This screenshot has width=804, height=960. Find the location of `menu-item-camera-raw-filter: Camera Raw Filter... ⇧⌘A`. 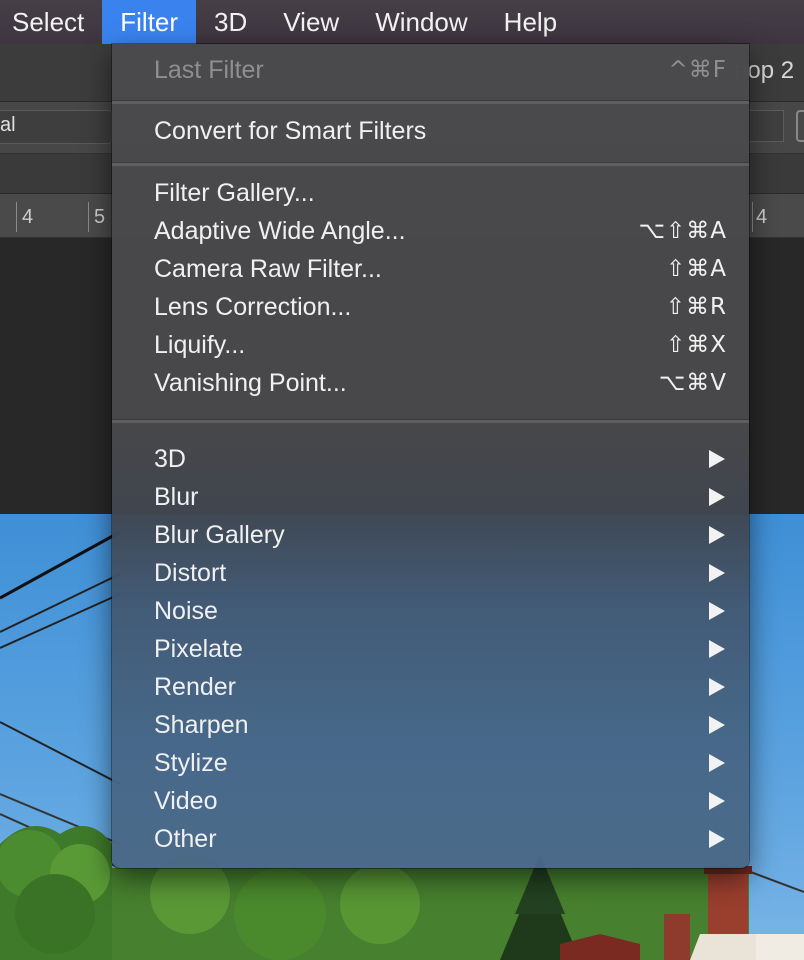

menu-item-camera-raw-filter: Camera Raw Filter... ⇧⌘A is located at coordinates (430, 269).